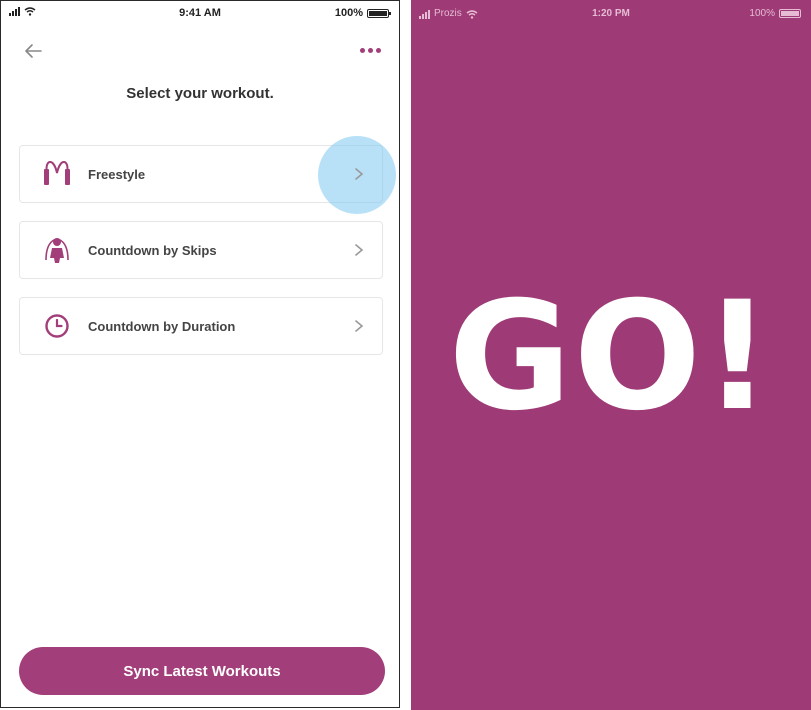 This screenshot has height=710, width=811. I want to click on jump-rope-icon, so click(57, 174).